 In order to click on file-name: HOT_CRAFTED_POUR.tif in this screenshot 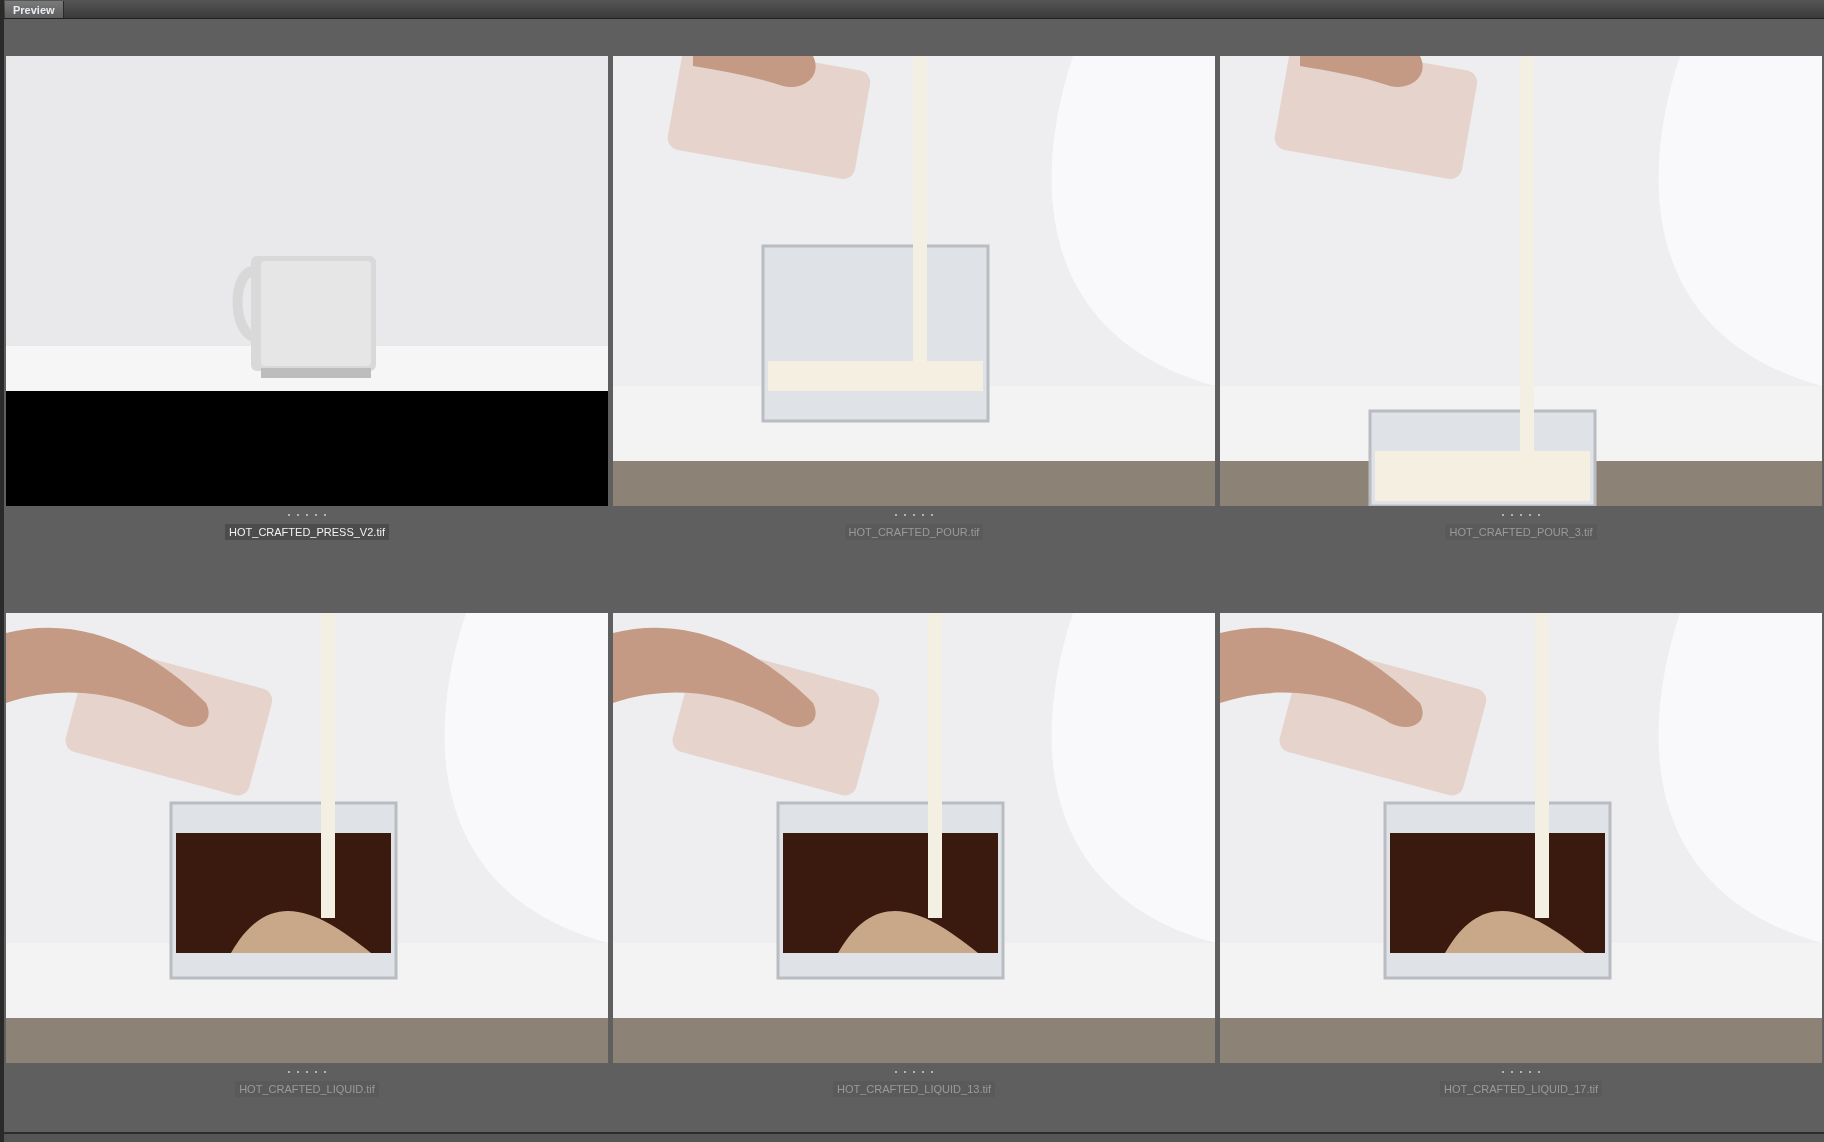, I will do `click(914, 532)`.